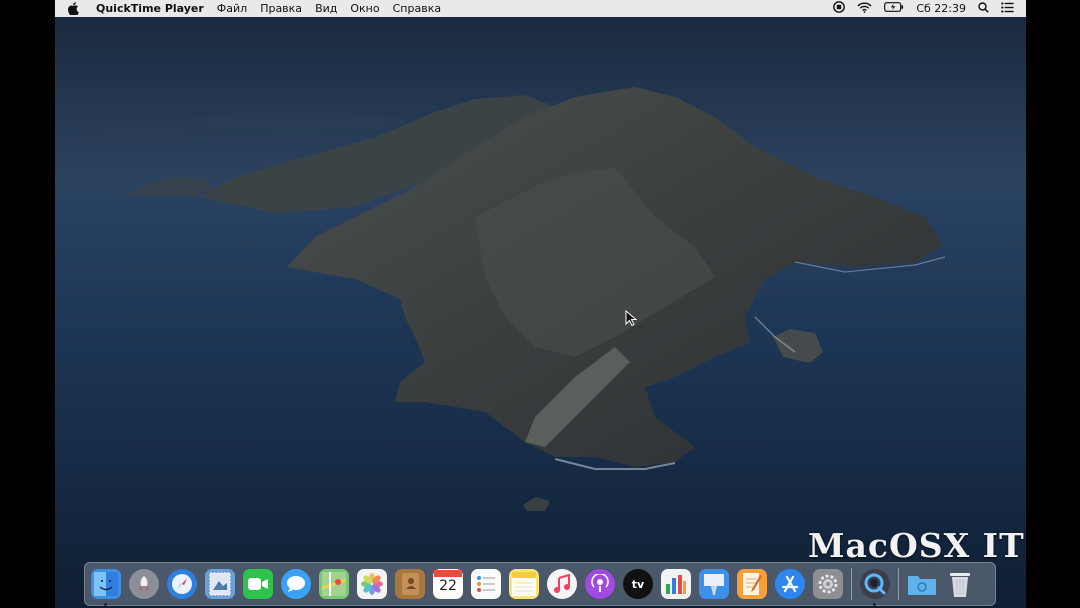  I want to click on dock-photos, so click(372, 584).